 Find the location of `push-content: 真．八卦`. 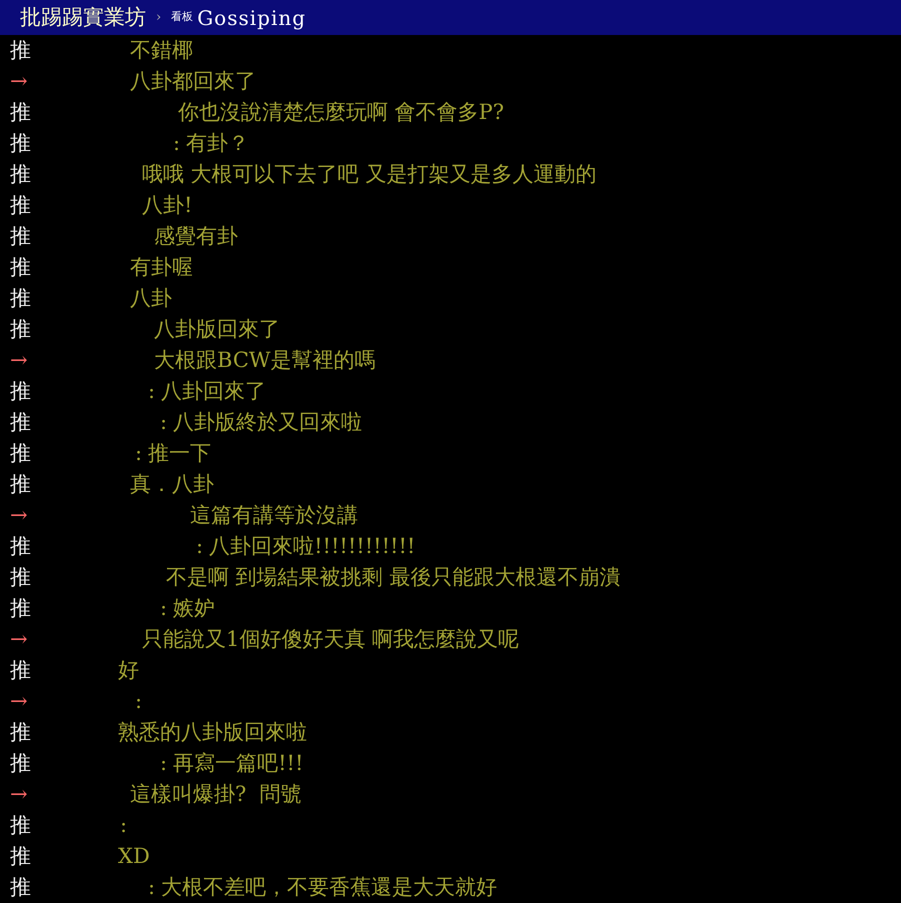

push-content: 真．八卦 is located at coordinates (172, 484).